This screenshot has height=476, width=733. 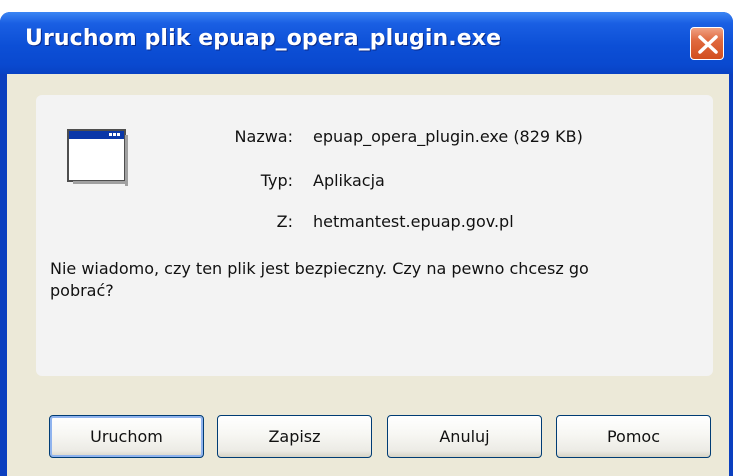 I want to click on save-button: Zapisz, so click(x=294, y=436).